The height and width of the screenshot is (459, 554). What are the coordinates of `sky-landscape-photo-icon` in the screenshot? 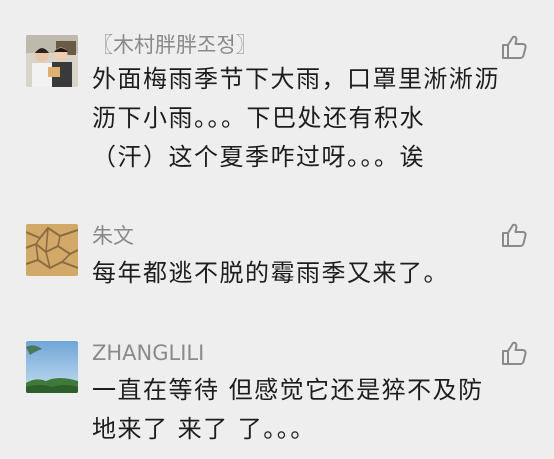 It's located at (52, 367).